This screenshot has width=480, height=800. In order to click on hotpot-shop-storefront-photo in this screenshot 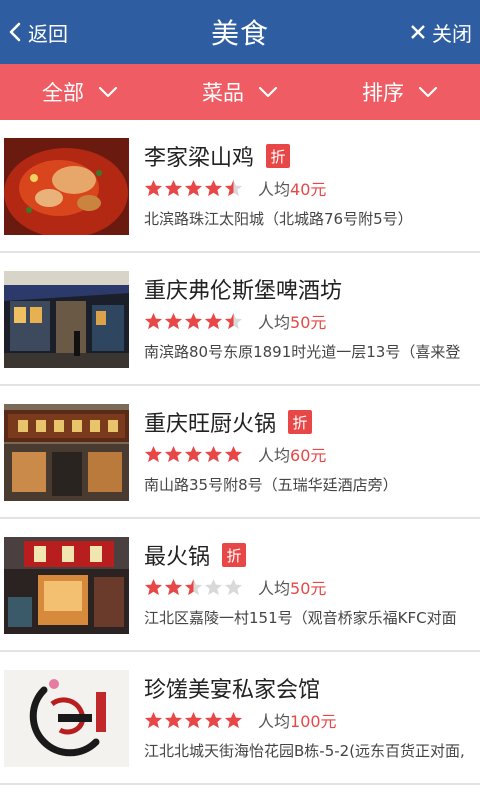, I will do `click(66, 585)`.